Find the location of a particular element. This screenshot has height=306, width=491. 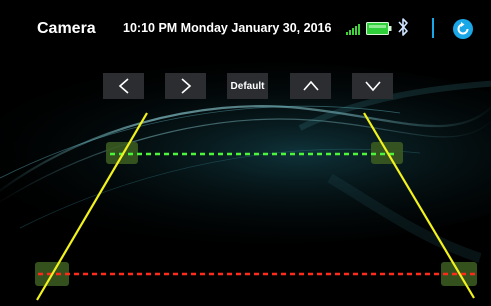

chevron-right-icon is located at coordinates (185, 86).